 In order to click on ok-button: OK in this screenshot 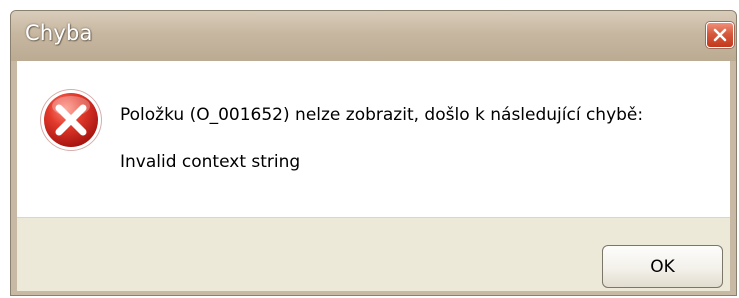, I will do `click(662, 266)`.